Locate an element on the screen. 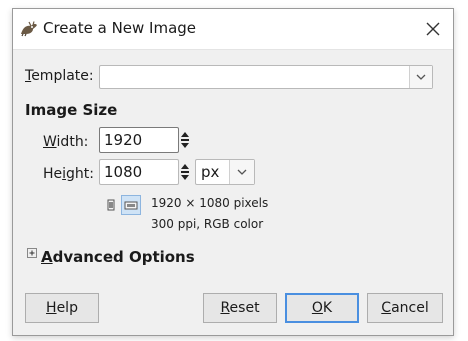  help-button: Help is located at coordinates (62, 308).